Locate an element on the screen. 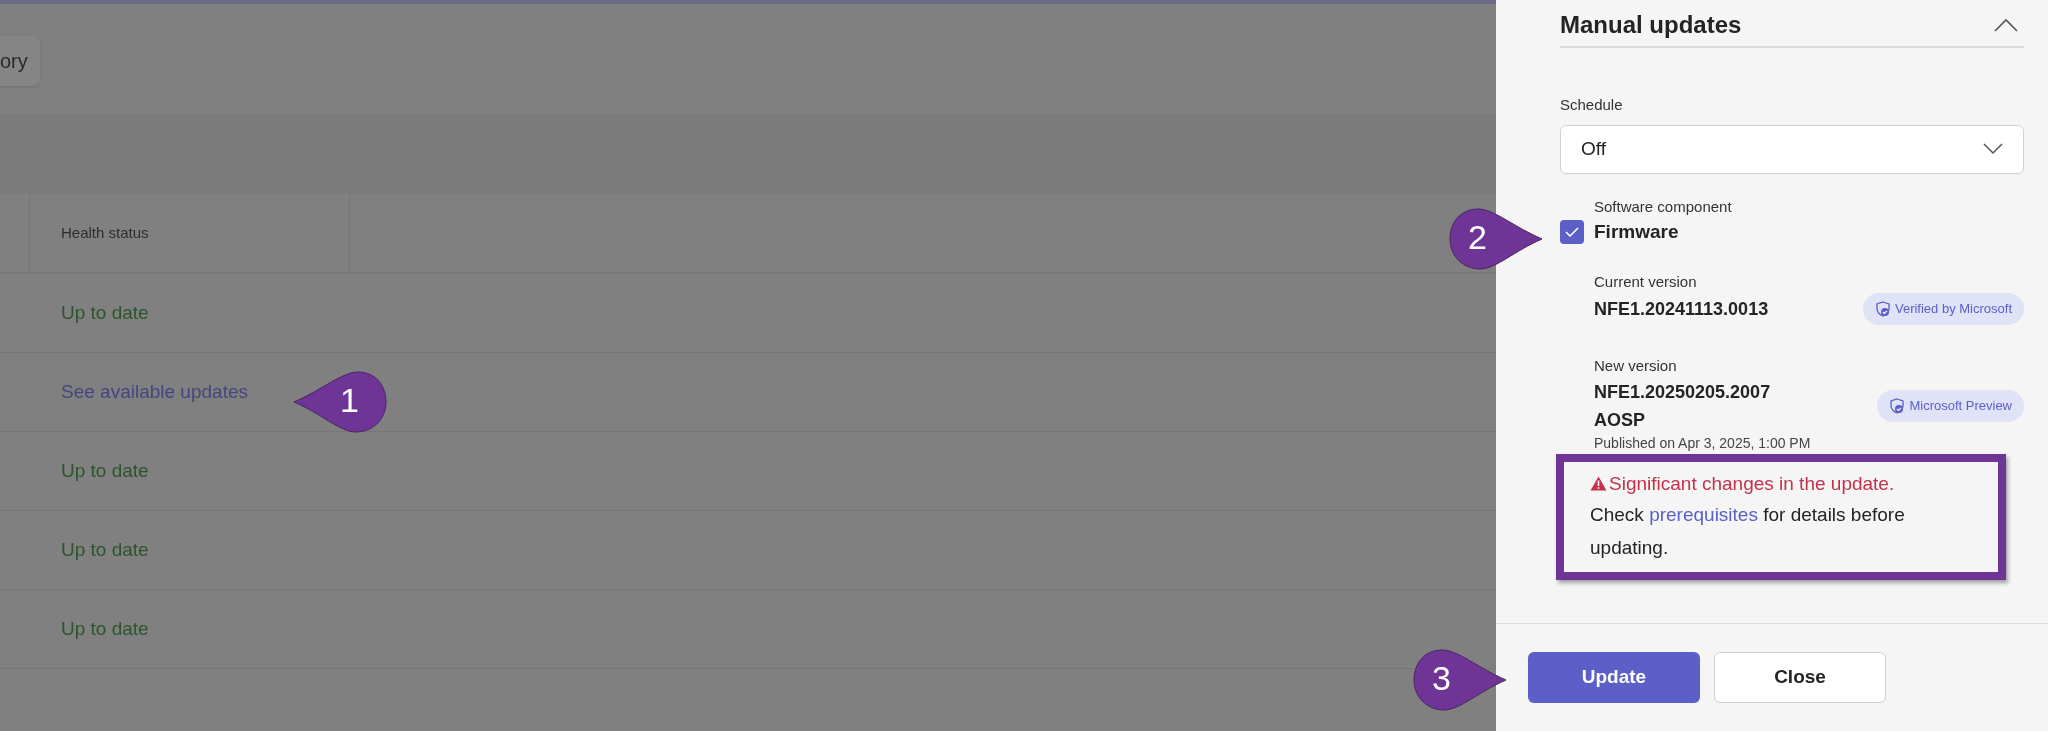  field-label: Current version is located at coordinates (1646, 281).